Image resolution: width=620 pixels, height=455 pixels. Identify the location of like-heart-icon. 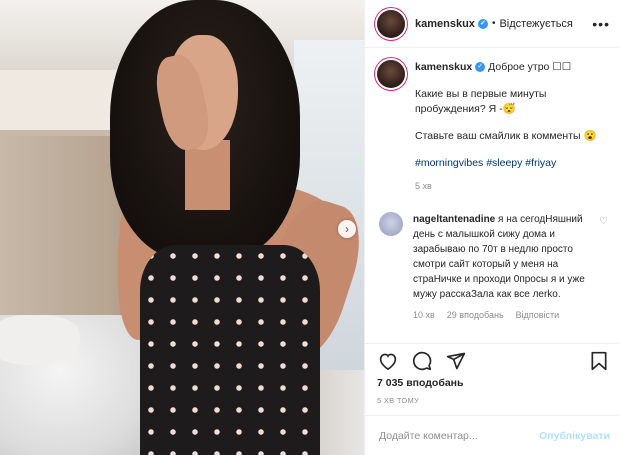
(388, 361).